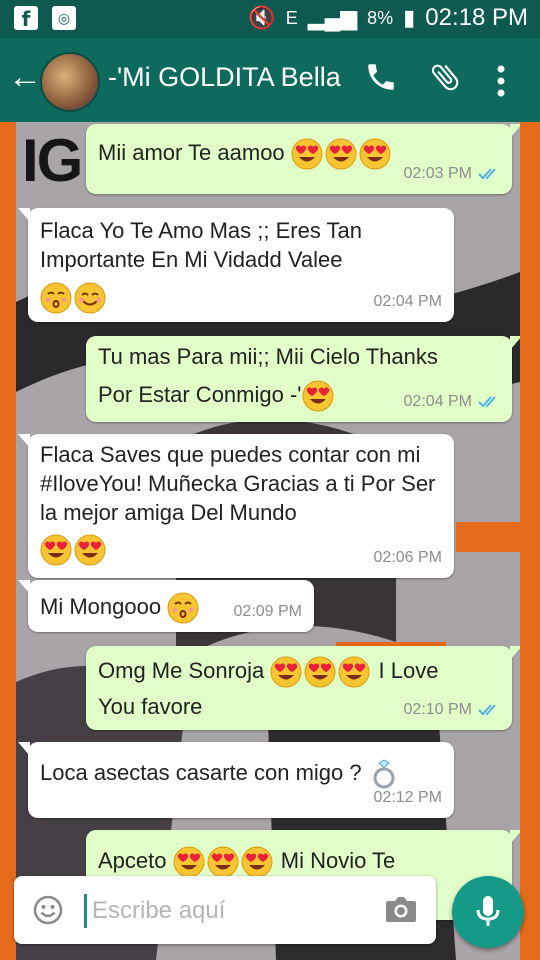 Image resolution: width=540 pixels, height=960 pixels. What do you see at coordinates (150, 706) in the screenshot?
I see `message-text: You favore` at bounding box center [150, 706].